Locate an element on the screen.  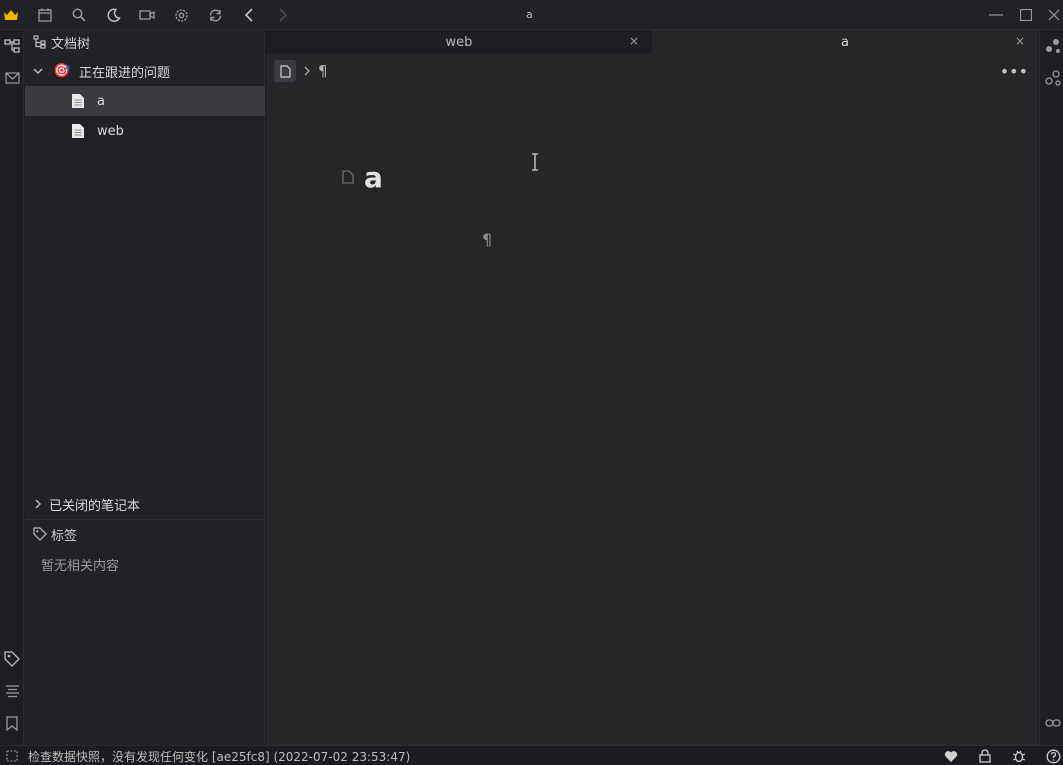
breadcrumb: ¶ is located at coordinates (301, 71).